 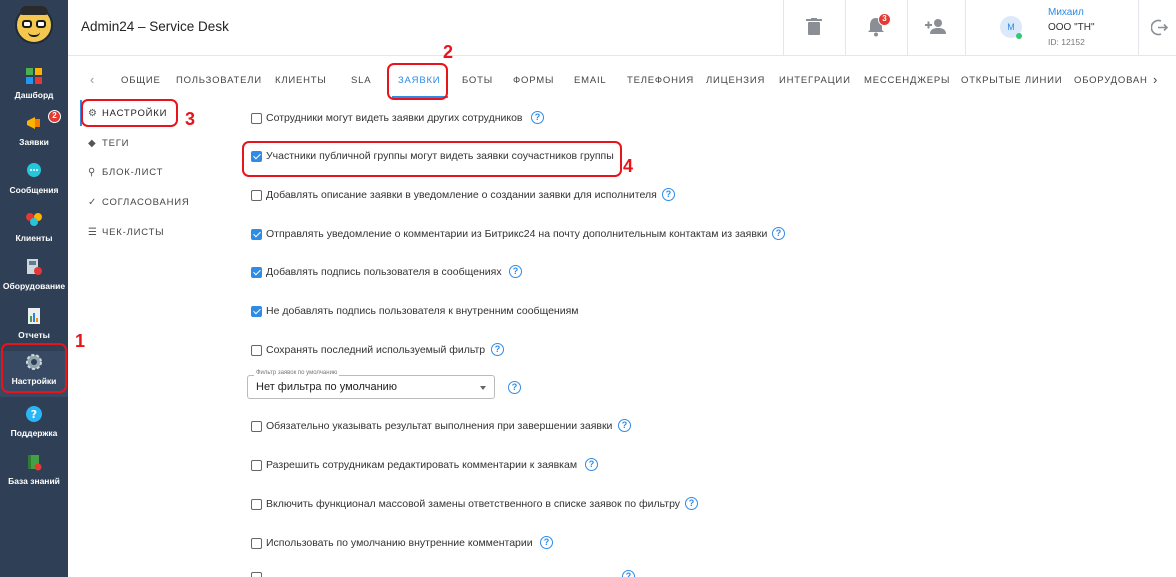 I want to click on add-user-button, so click(x=936, y=28).